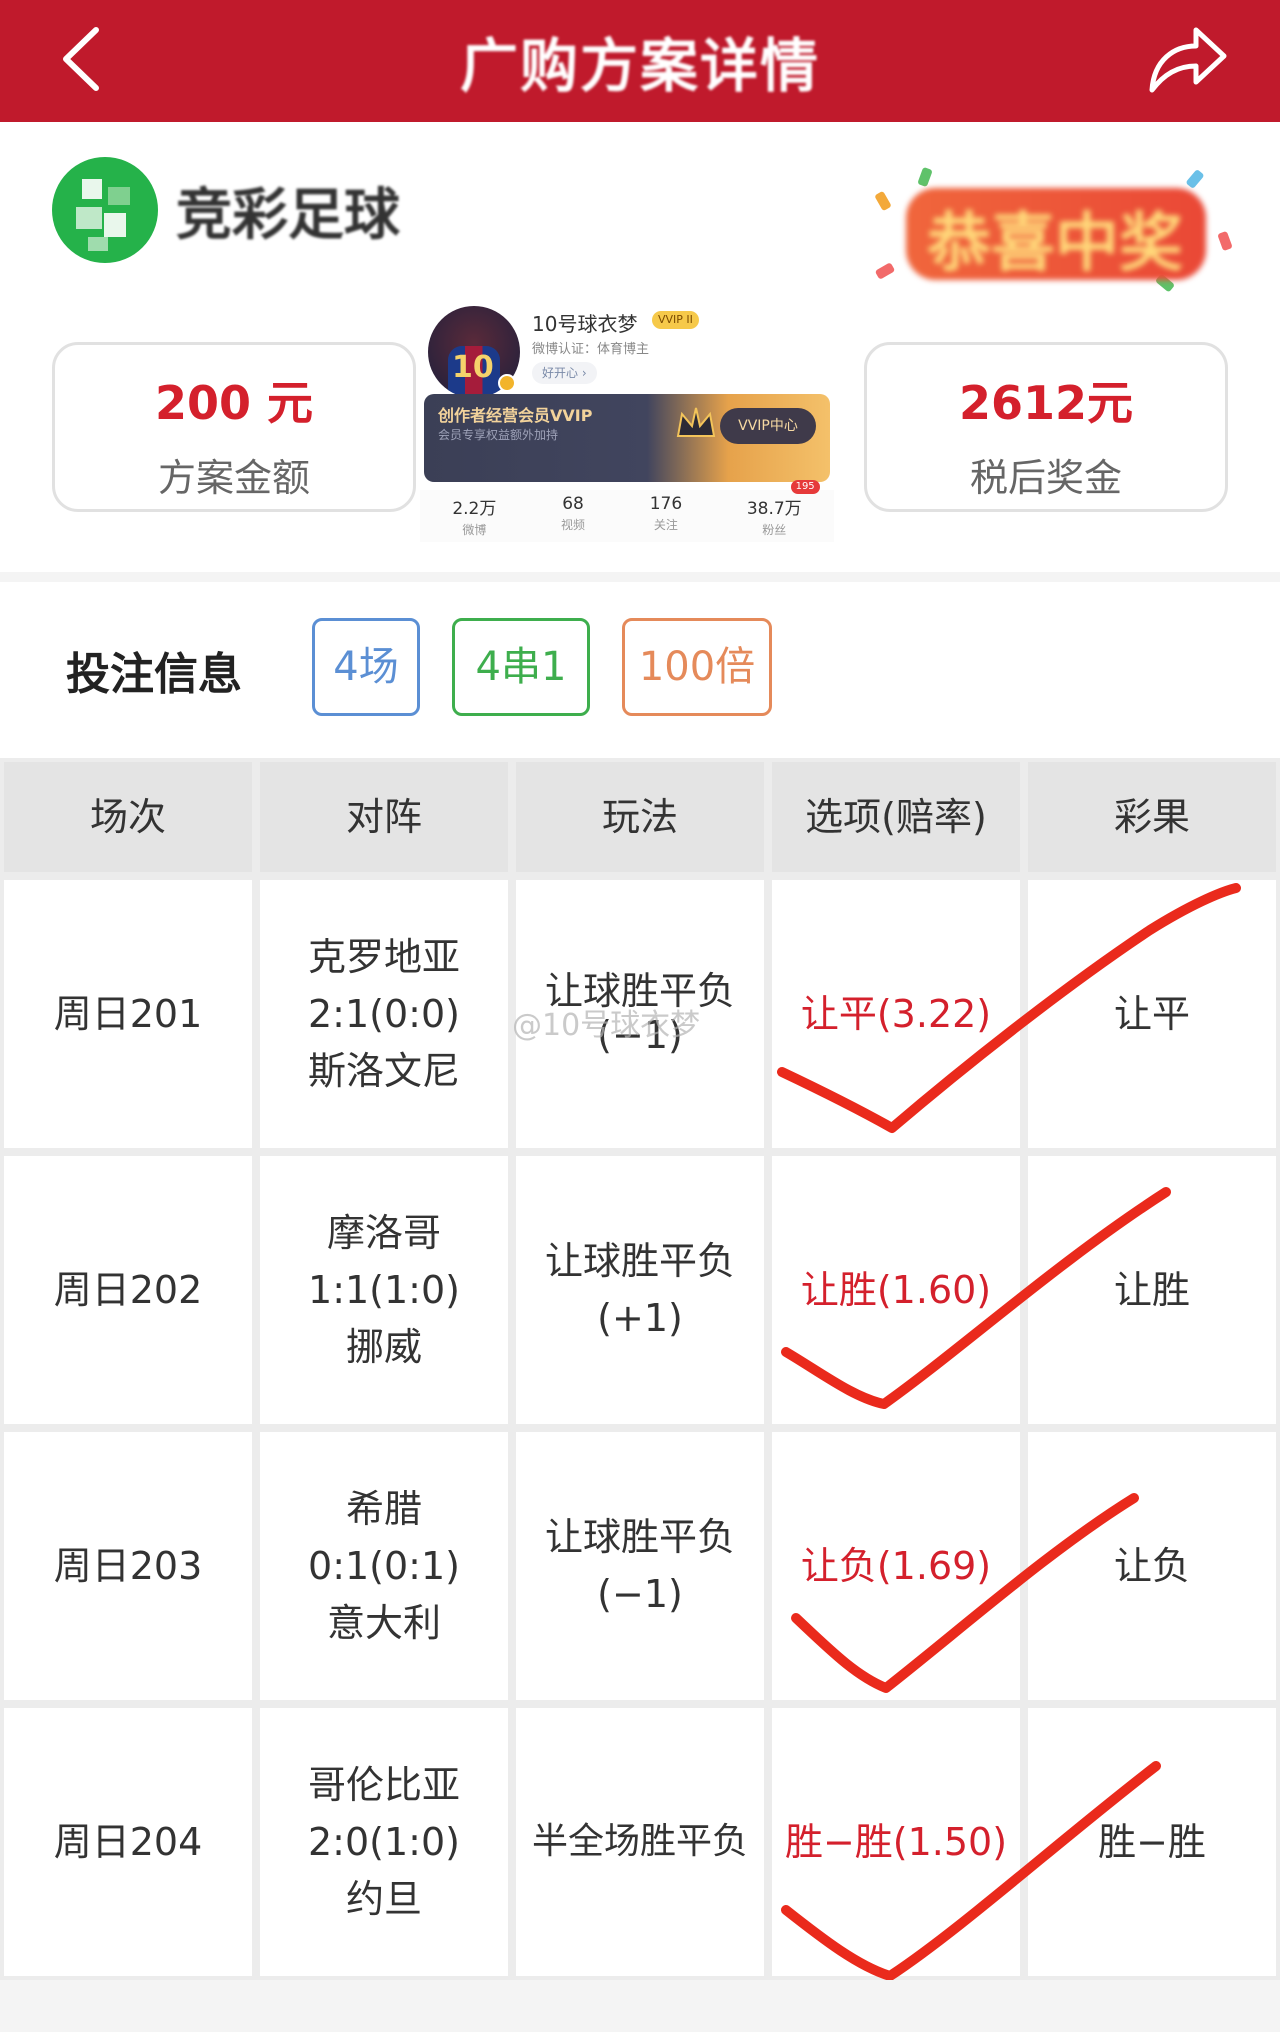  I want to click on brand-logo: 竞彩足球, so click(226, 210).